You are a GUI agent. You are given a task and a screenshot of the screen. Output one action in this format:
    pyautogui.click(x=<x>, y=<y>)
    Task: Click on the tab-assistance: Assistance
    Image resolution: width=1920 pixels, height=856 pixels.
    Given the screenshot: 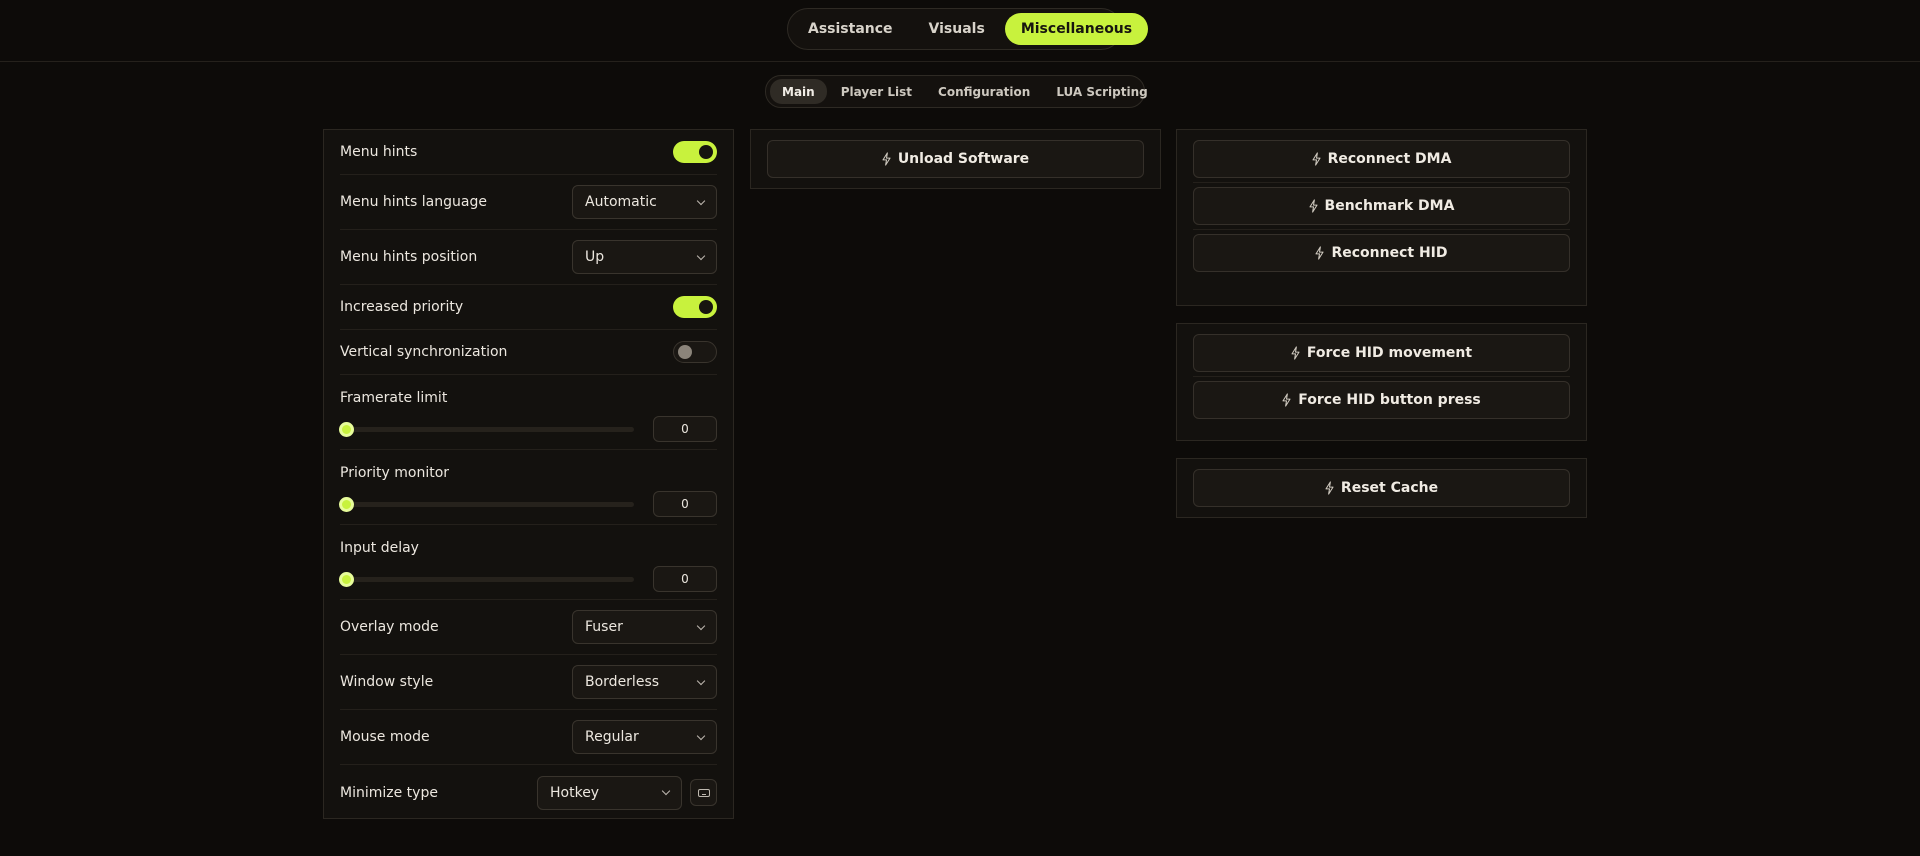 What is the action you would take?
    pyautogui.click(x=850, y=29)
    